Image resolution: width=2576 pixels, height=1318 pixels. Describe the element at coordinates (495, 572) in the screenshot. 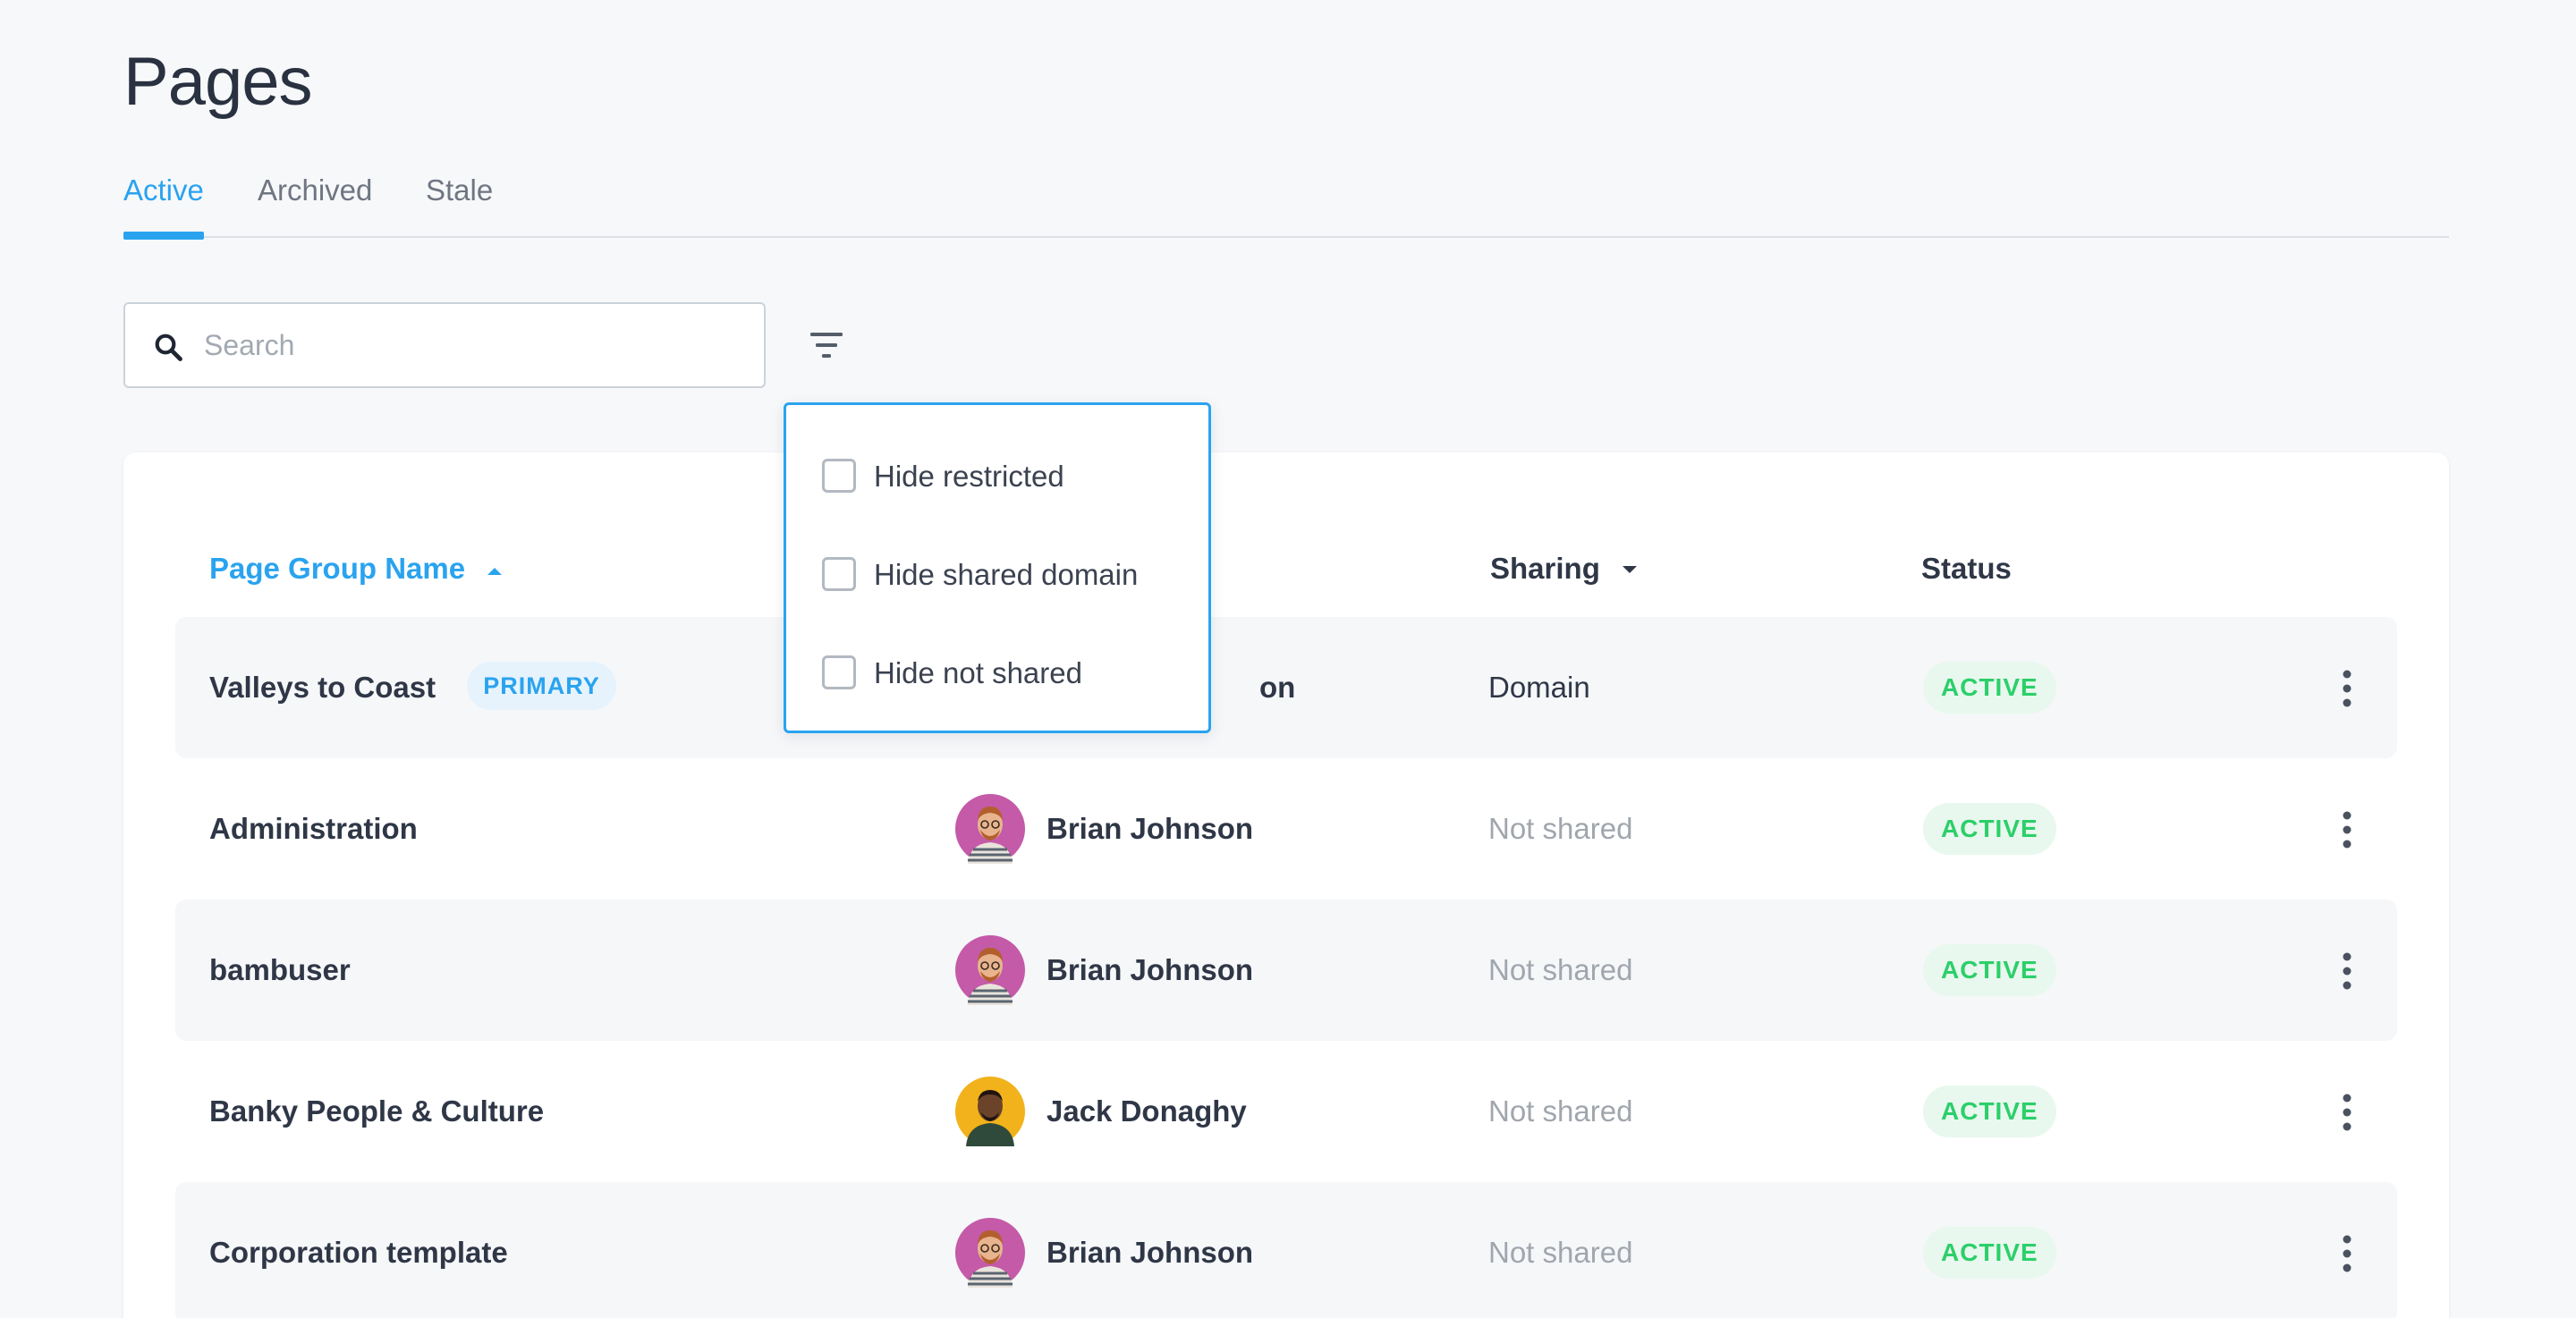

I see `sort-ascending-icon` at that location.